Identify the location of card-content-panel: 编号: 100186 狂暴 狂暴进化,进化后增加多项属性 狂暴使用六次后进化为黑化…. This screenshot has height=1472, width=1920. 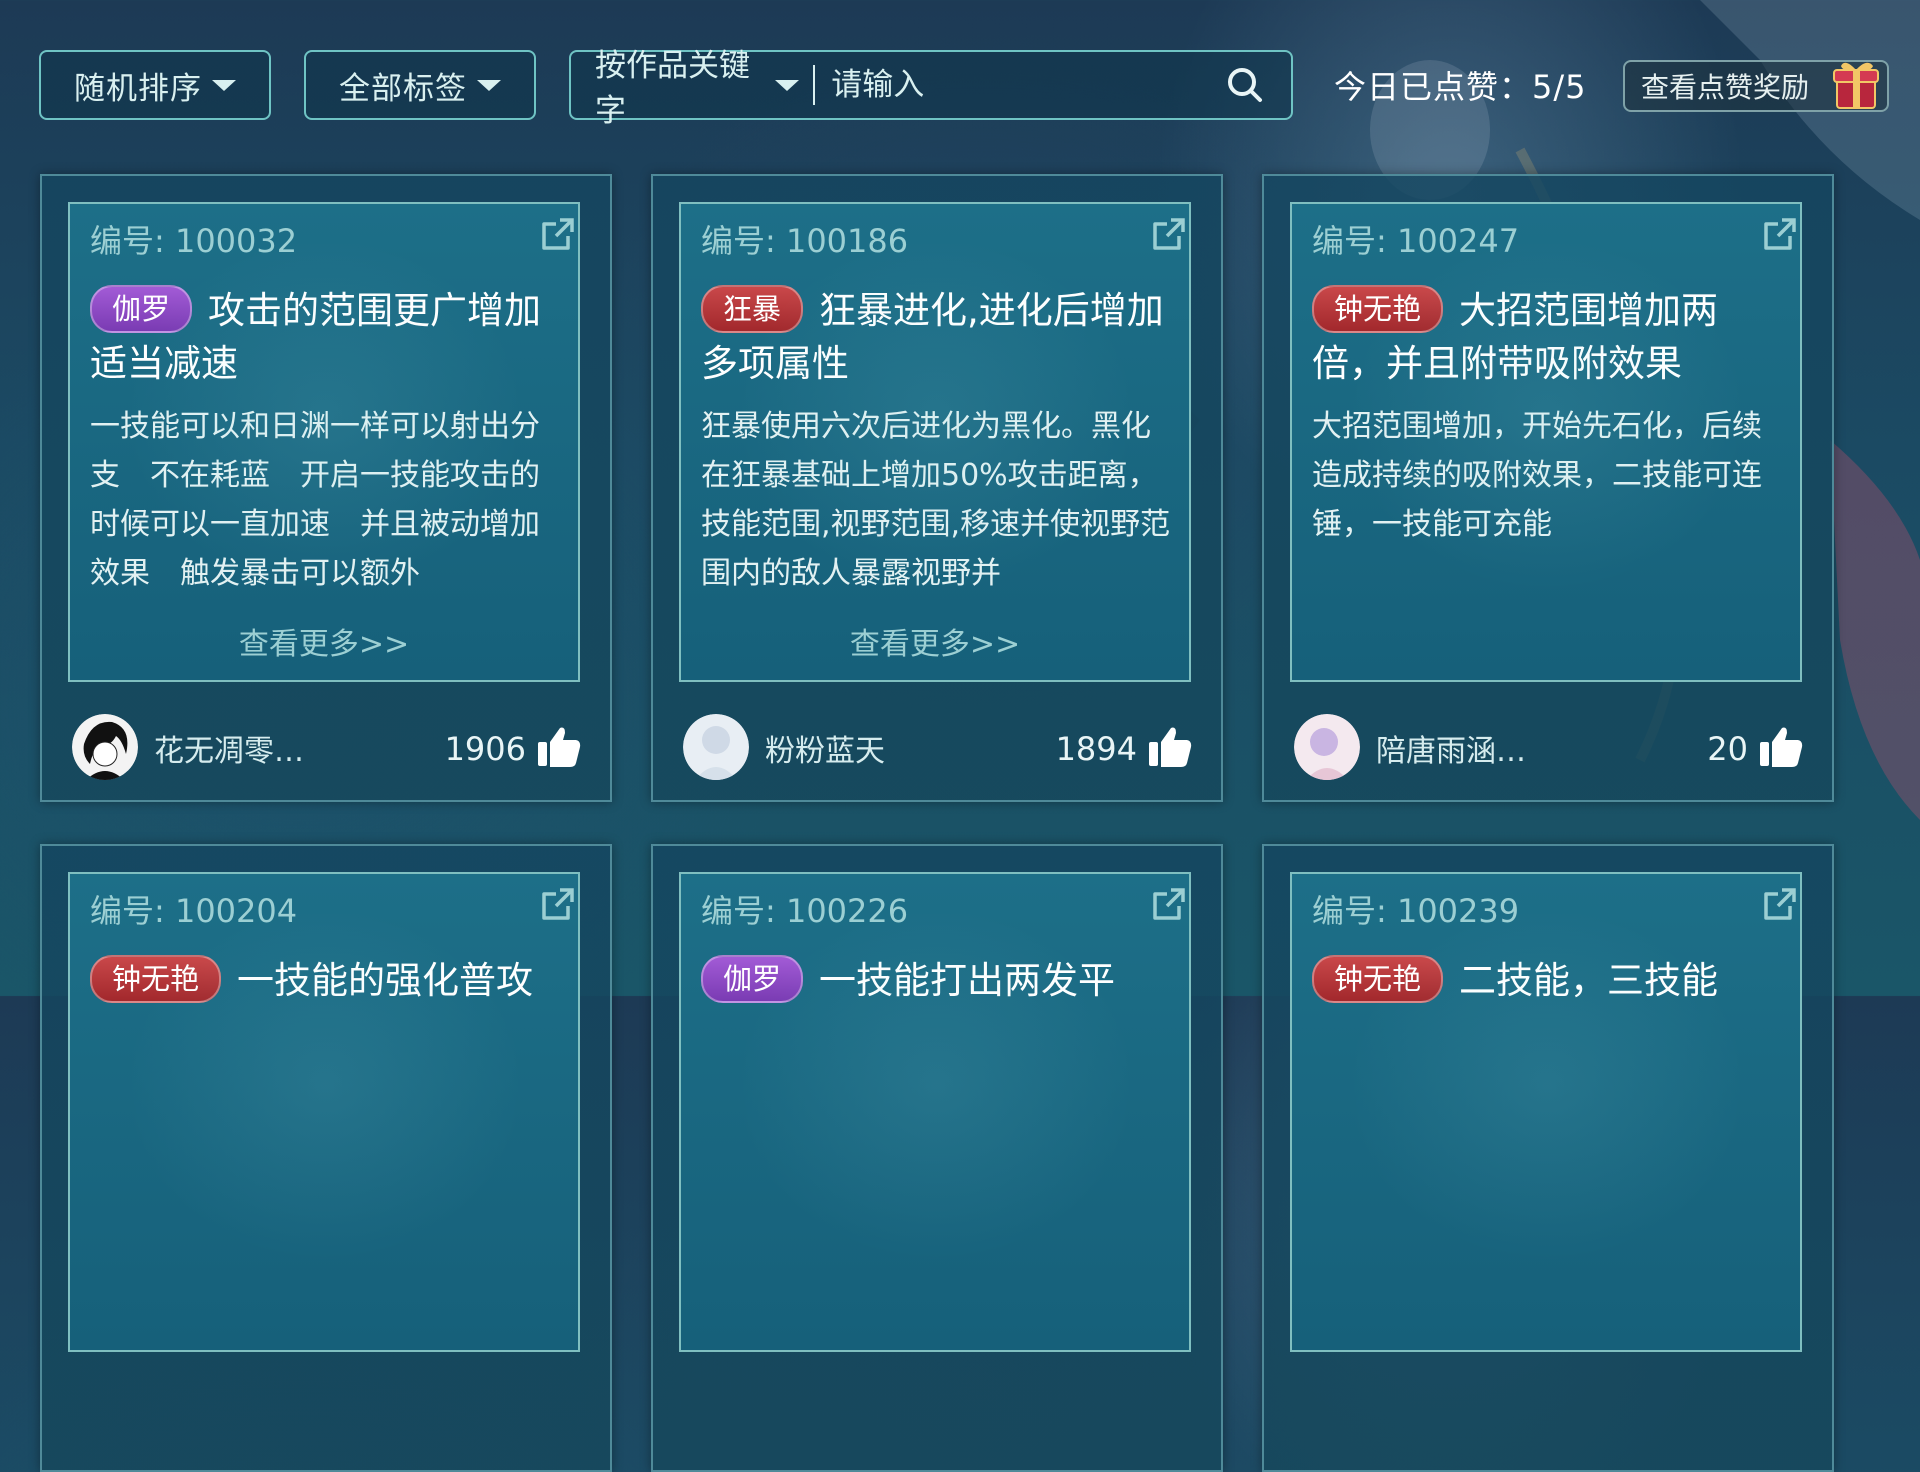
(935, 442).